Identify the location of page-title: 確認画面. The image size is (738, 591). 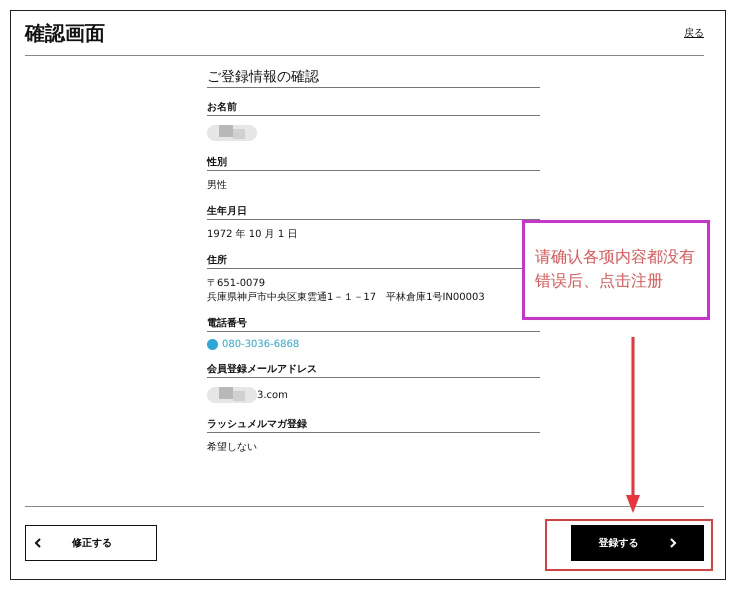
(65, 33).